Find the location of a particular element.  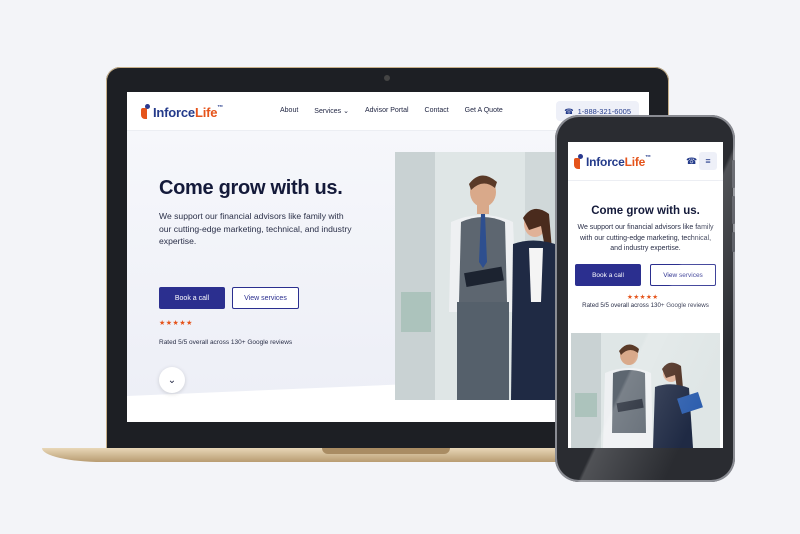

site-logo: InforceLife™ is located at coordinates (181, 112).